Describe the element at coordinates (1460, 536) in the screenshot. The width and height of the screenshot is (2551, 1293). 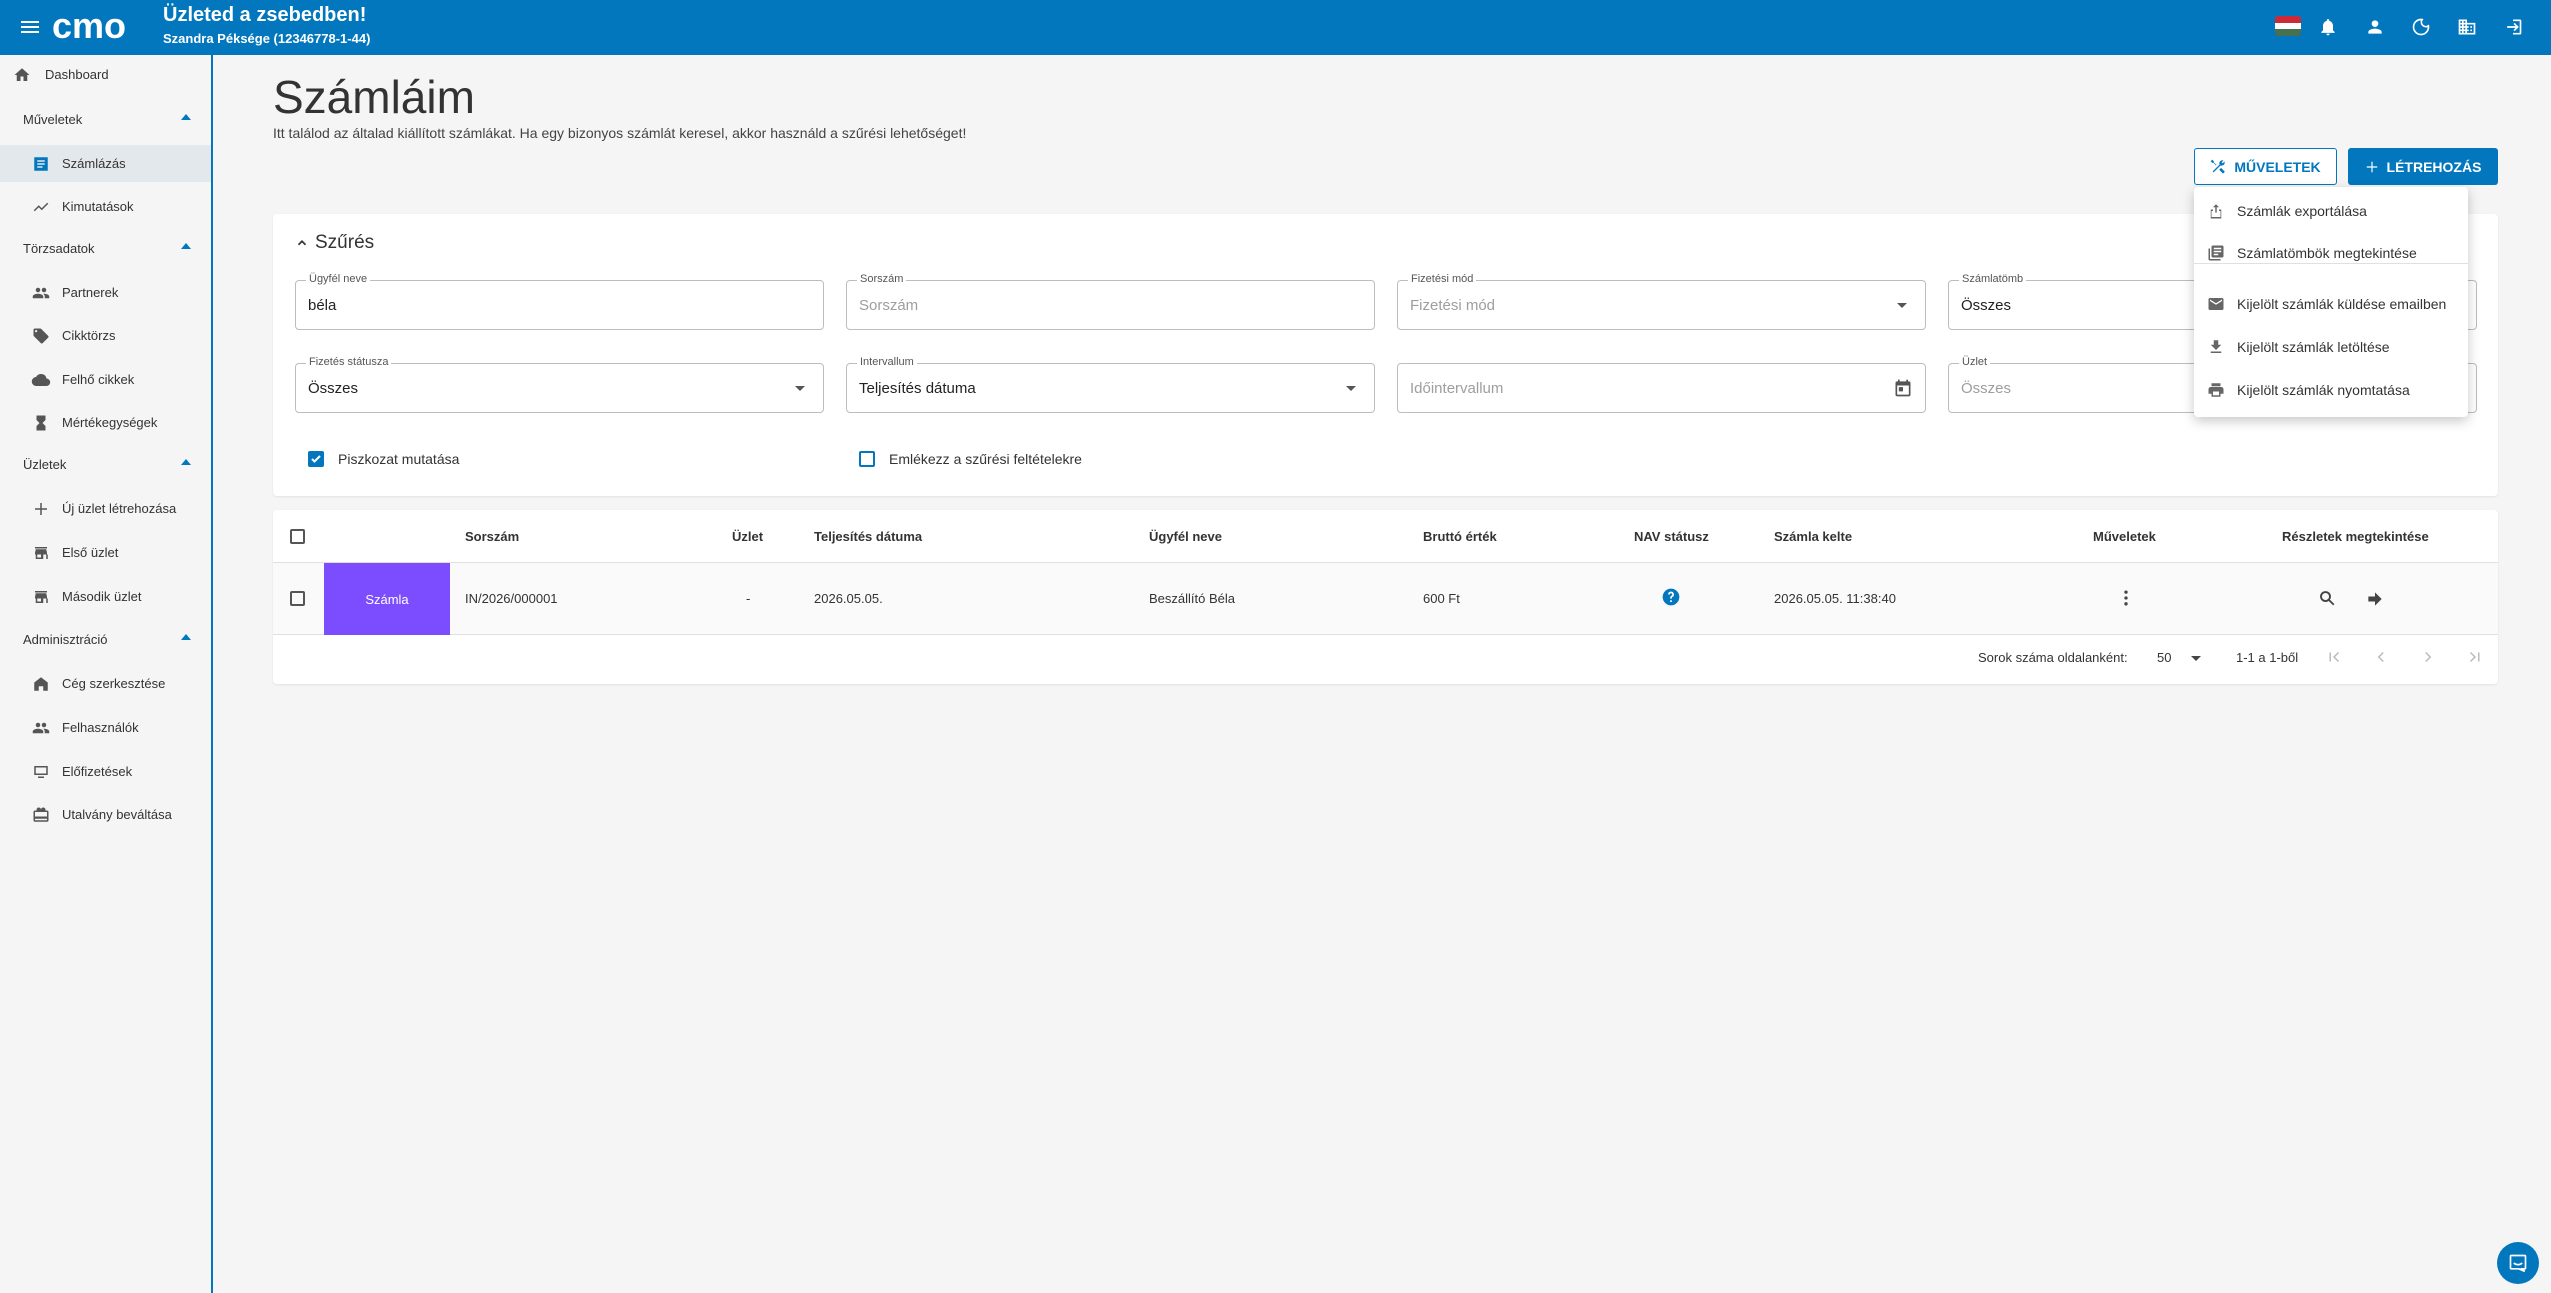
I see `column-header-gross: Bruttó érték` at that location.